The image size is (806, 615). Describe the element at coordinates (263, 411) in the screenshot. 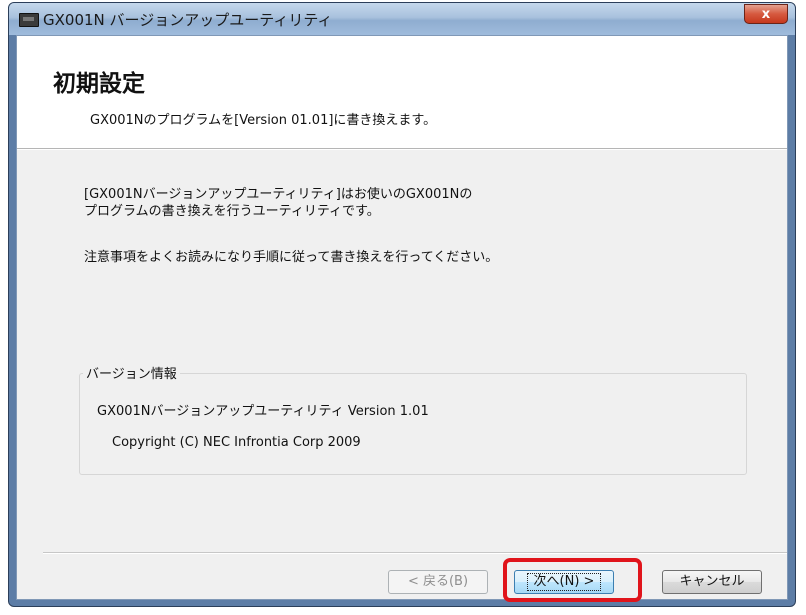

I see `version-text: GX001Nバージョンアップユーティリティ Version 1.01` at that location.